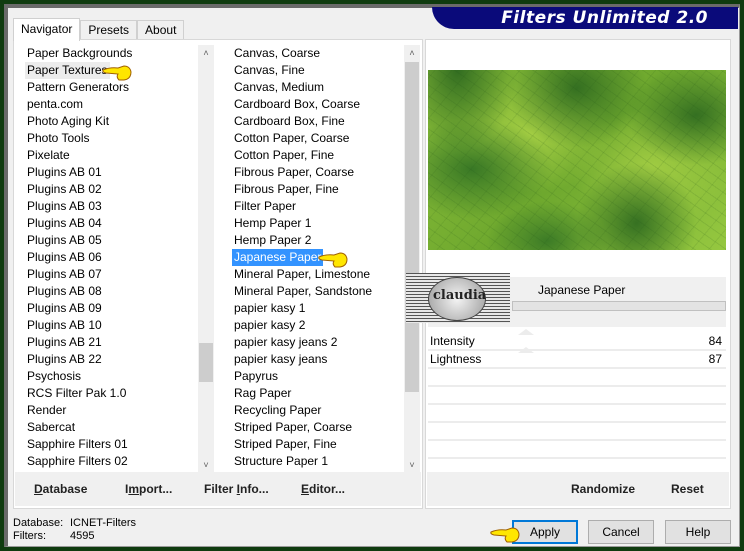 The width and height of the screenshot is (744, 551). What do you see at coordinates (64, 359) in the screenshot?
I see `item-label: Plugins AB 22` at bounding box center [64, 359].